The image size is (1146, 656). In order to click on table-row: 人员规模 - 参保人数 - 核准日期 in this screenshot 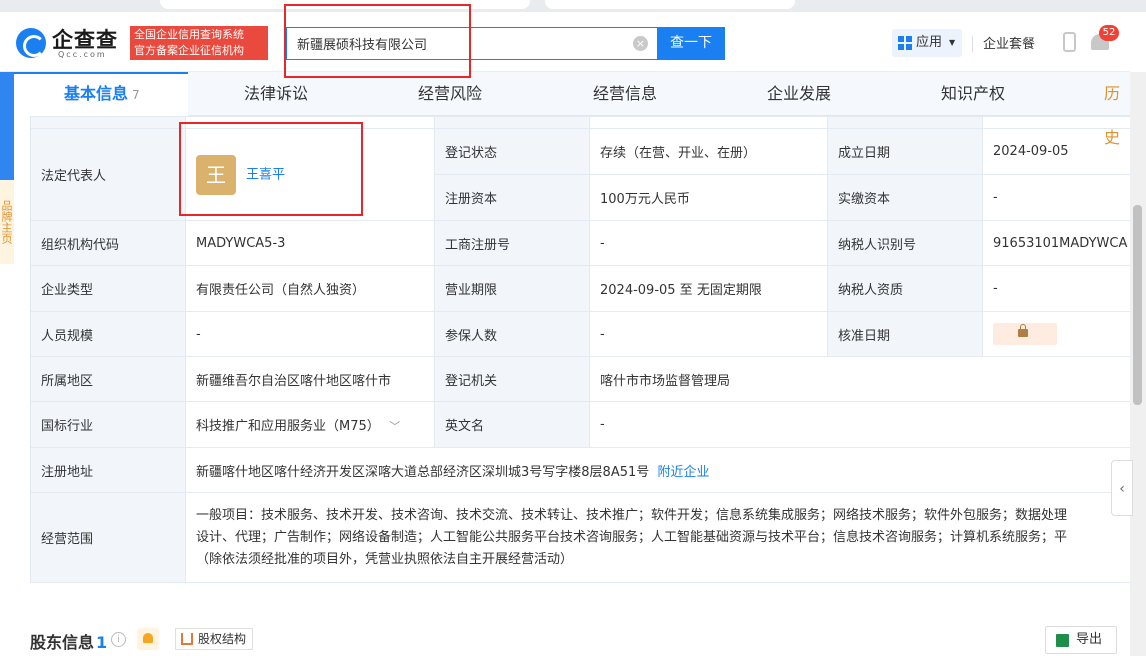, I will do `click(584, 334)`.